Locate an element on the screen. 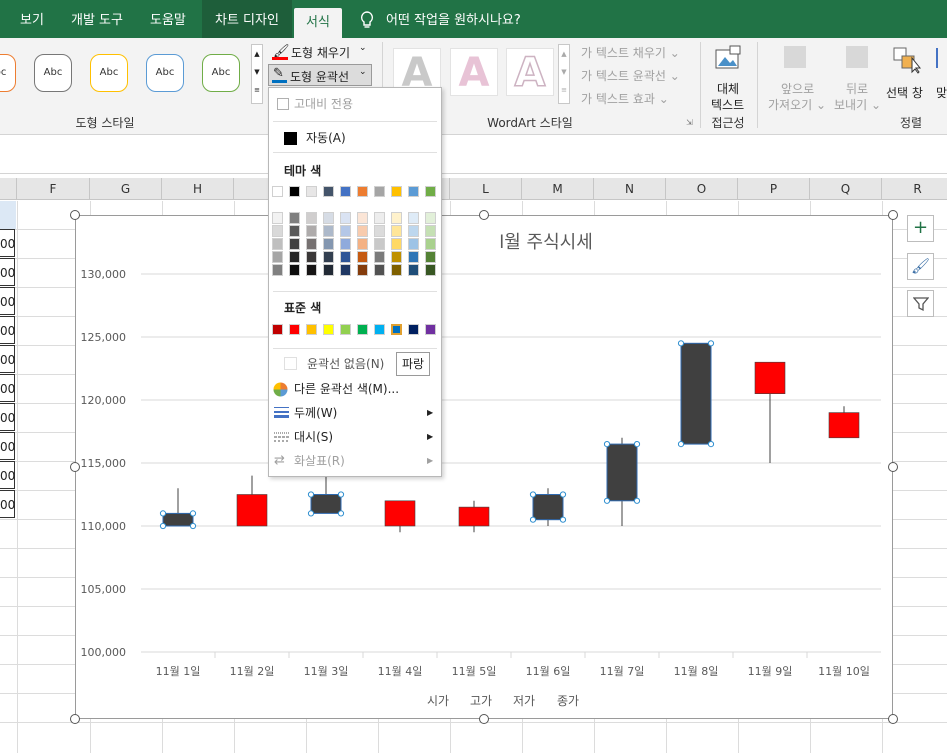 This screenshot has height=753, width=947. column-header: N is located at coordinates (630, 189).